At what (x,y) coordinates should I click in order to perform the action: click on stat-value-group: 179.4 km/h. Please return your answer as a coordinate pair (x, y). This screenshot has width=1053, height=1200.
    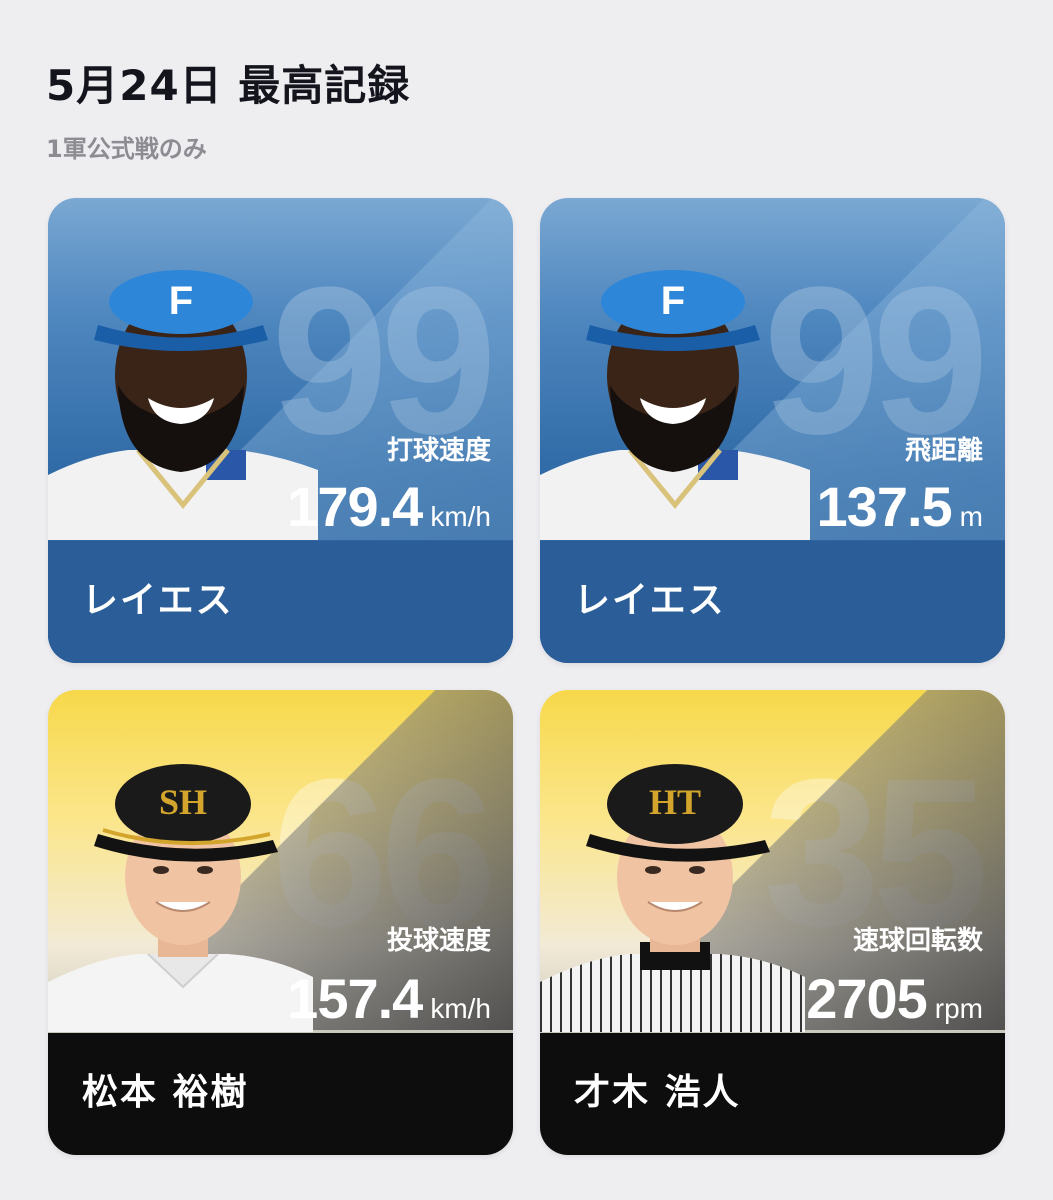
    Looking at the image, I should click on (389, 506).